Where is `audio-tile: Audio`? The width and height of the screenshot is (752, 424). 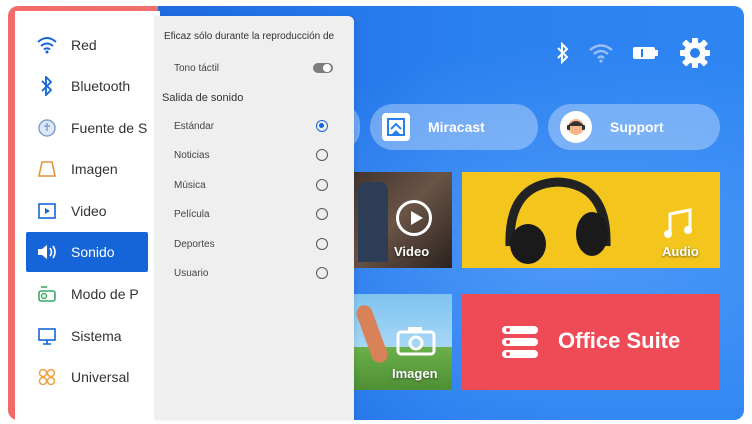
audio-tile: Audio is located at coordinates (591, 220).